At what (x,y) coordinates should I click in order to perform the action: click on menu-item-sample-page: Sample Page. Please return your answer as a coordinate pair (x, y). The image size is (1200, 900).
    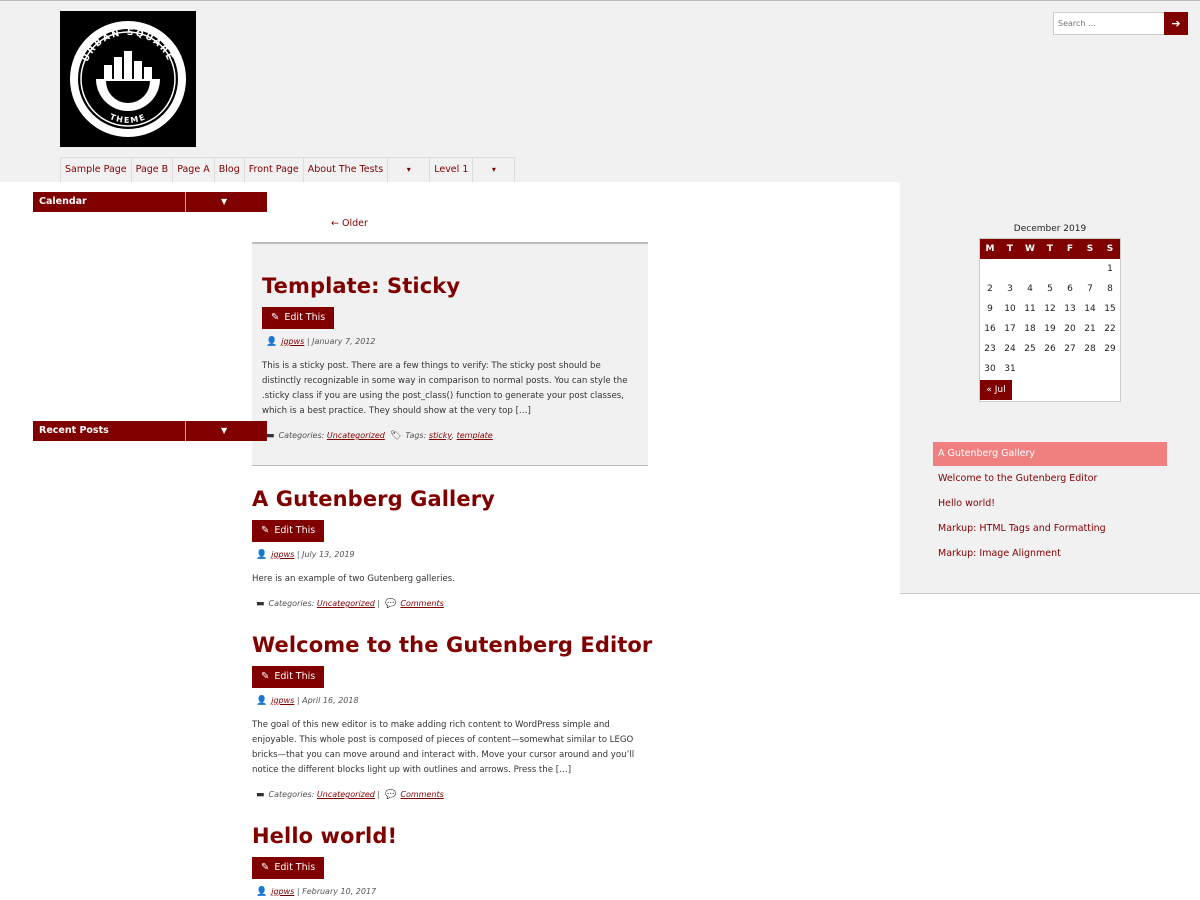
    Looking at the image, I should click on (95, 169).